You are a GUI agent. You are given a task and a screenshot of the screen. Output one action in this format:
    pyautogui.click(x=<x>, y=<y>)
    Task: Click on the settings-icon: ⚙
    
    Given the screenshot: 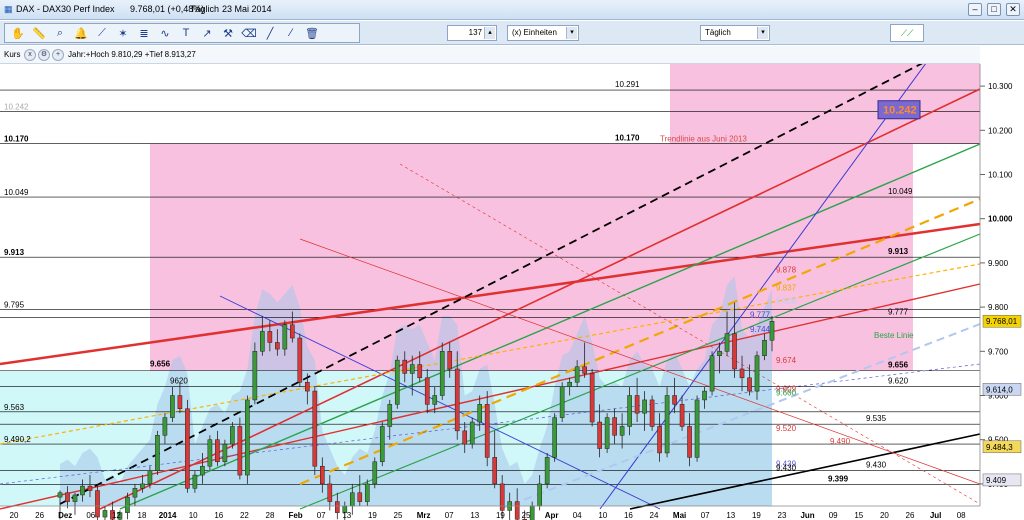 What is the action you would take?
    pyautogui.click(x=44, y=55)
    